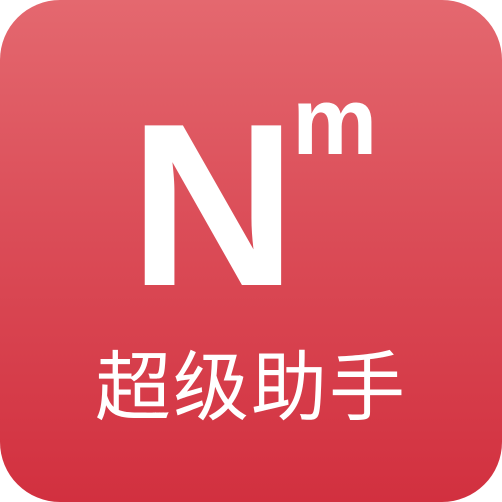 The height and width of the screenshot is (502, 502). What do you see at coordinates (335, 121) in the screenshot?
I see `logo-superscript-m: m` at bounding box center [335, 121].